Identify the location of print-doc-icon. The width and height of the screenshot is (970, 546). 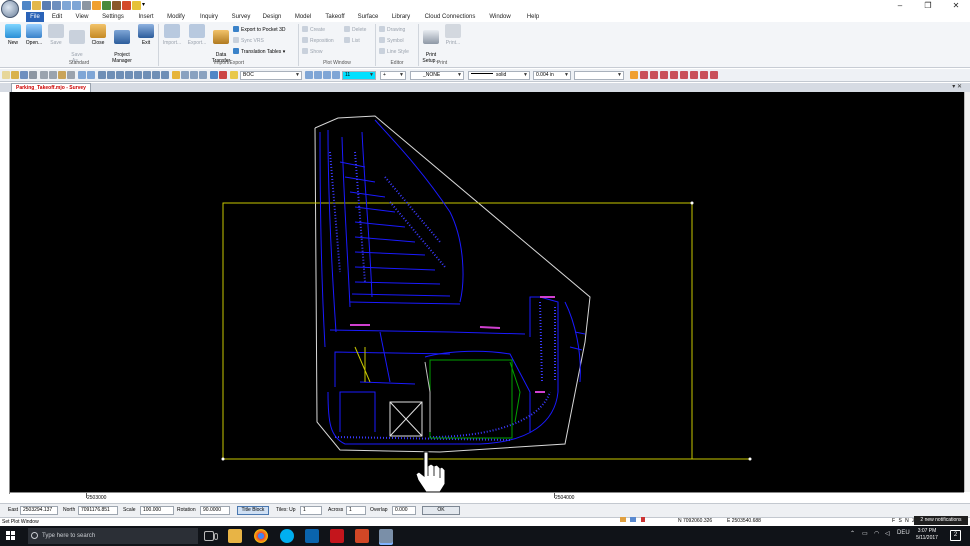
(33, 75).